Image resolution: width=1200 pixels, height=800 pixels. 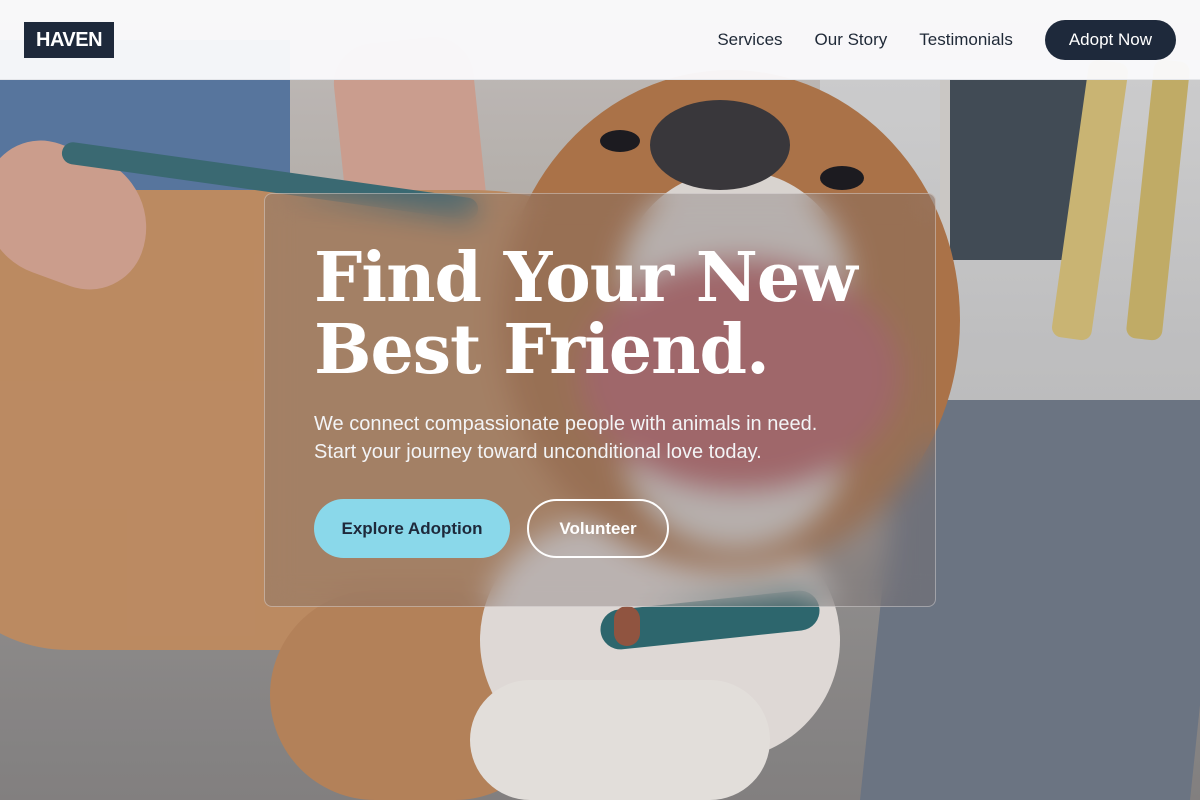 I want to click on site-logo: HAVEN, so click(x=69, y=40).